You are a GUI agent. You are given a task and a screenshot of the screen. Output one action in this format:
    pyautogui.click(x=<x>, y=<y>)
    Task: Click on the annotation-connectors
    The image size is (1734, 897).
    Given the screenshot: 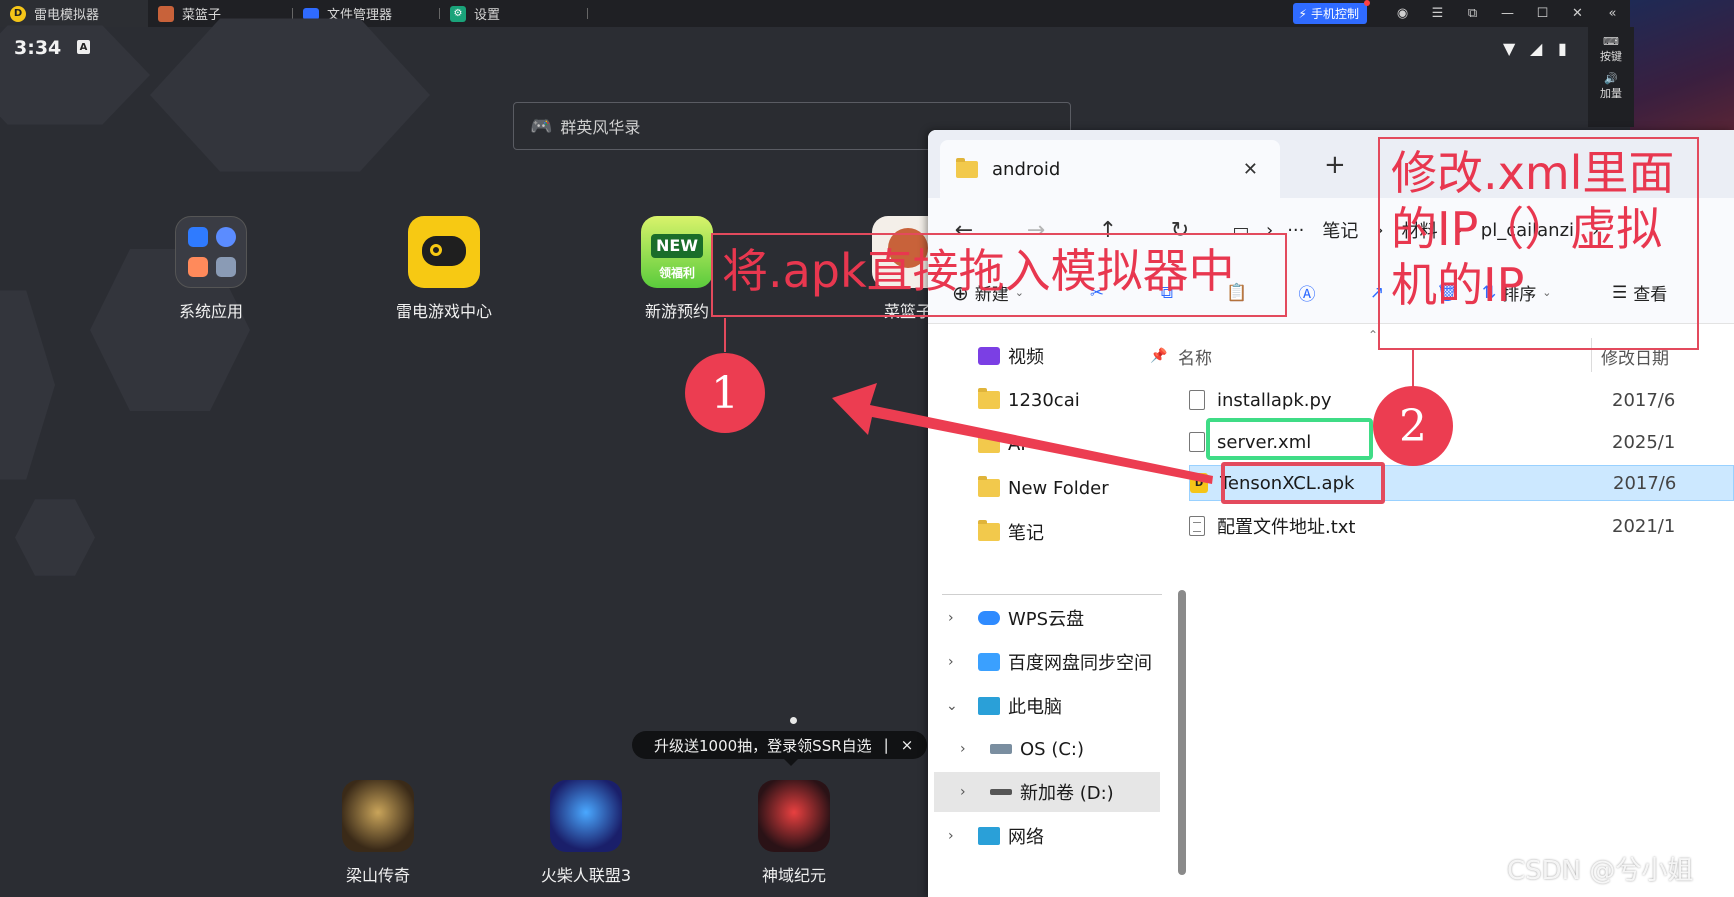 What is the action you would take?
    pyautogui.click(x=1069, y=401)
    